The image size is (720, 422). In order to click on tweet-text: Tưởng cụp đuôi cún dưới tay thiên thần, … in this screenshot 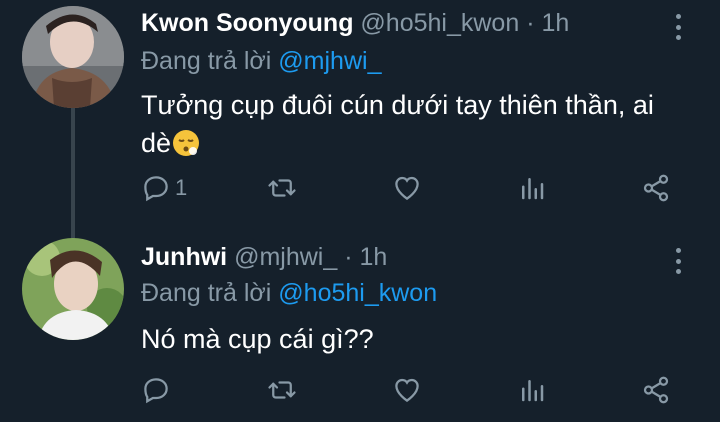, I will do `click(411, 127)`.